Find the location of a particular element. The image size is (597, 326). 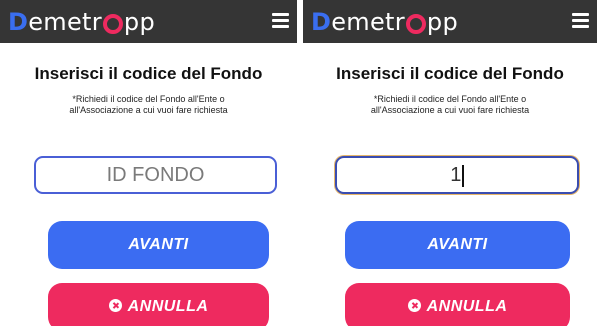

text-caret is located at coordinates (463, 175).